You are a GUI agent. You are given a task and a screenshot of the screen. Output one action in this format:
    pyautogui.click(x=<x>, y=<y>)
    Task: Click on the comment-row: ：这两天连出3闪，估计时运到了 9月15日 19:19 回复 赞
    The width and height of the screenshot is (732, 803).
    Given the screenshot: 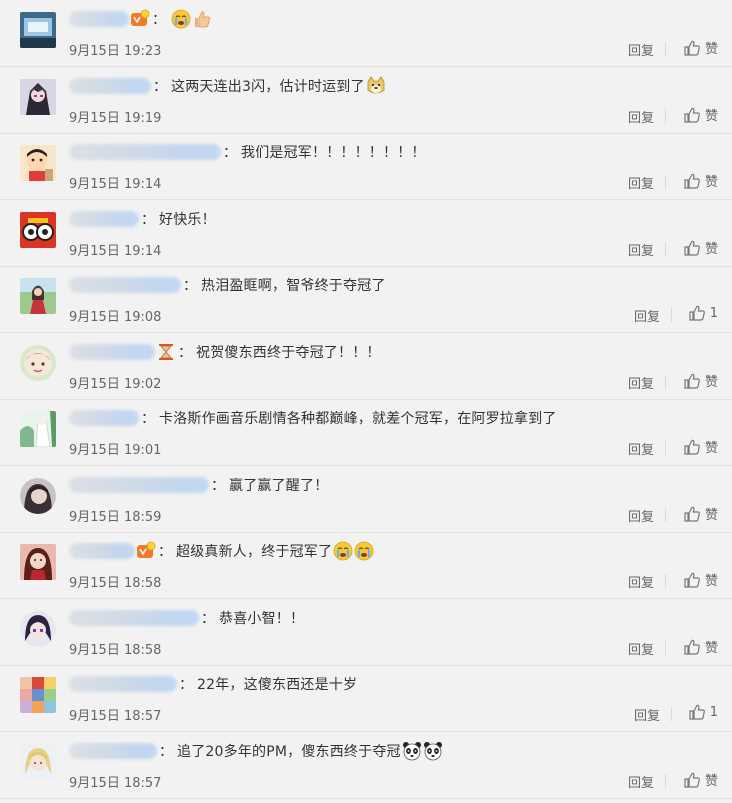 What is the action you would take?
    pyautogui.click(x=366, y=100)
    